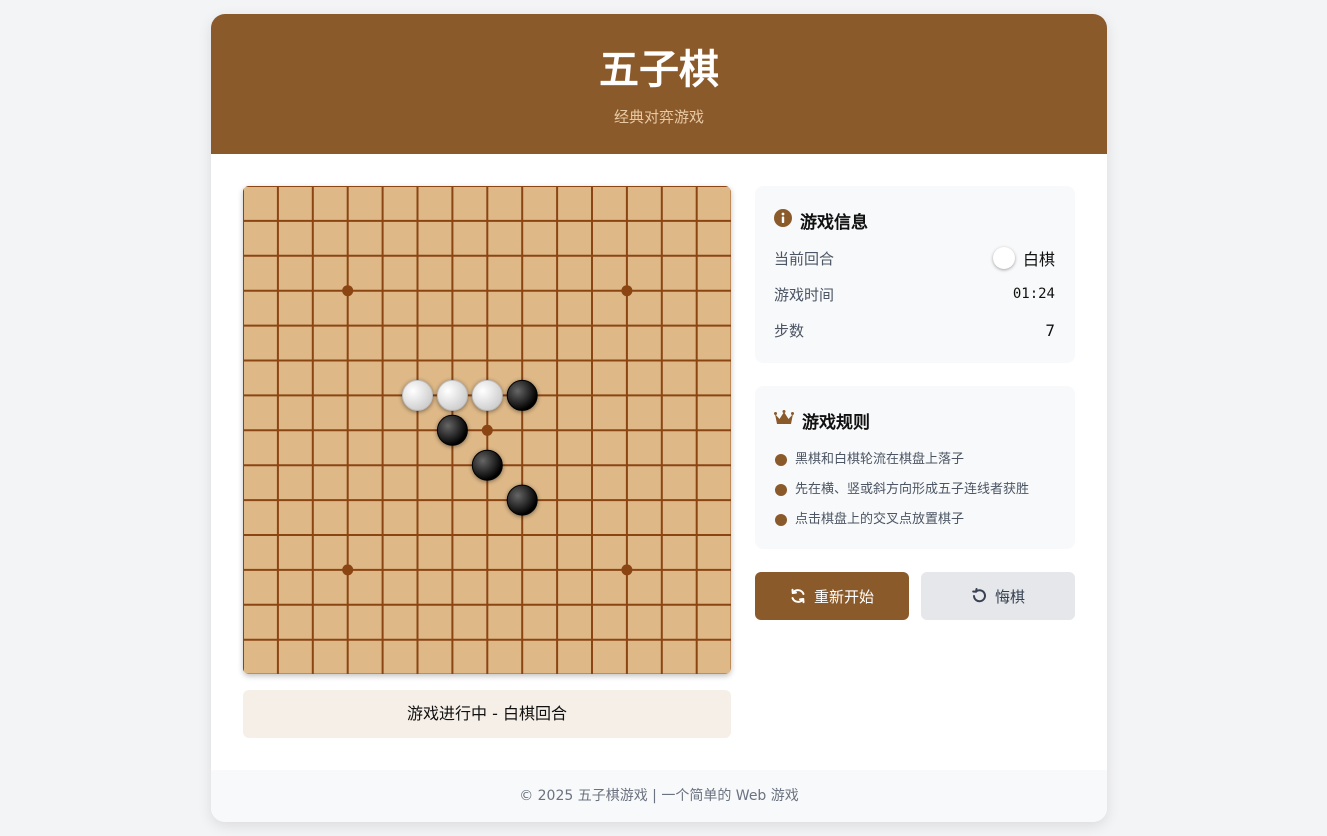  What do you see at coordinates (789, 330) in the screenshot?
I see `steps-label: 步数` at bounding box center [789, 330].